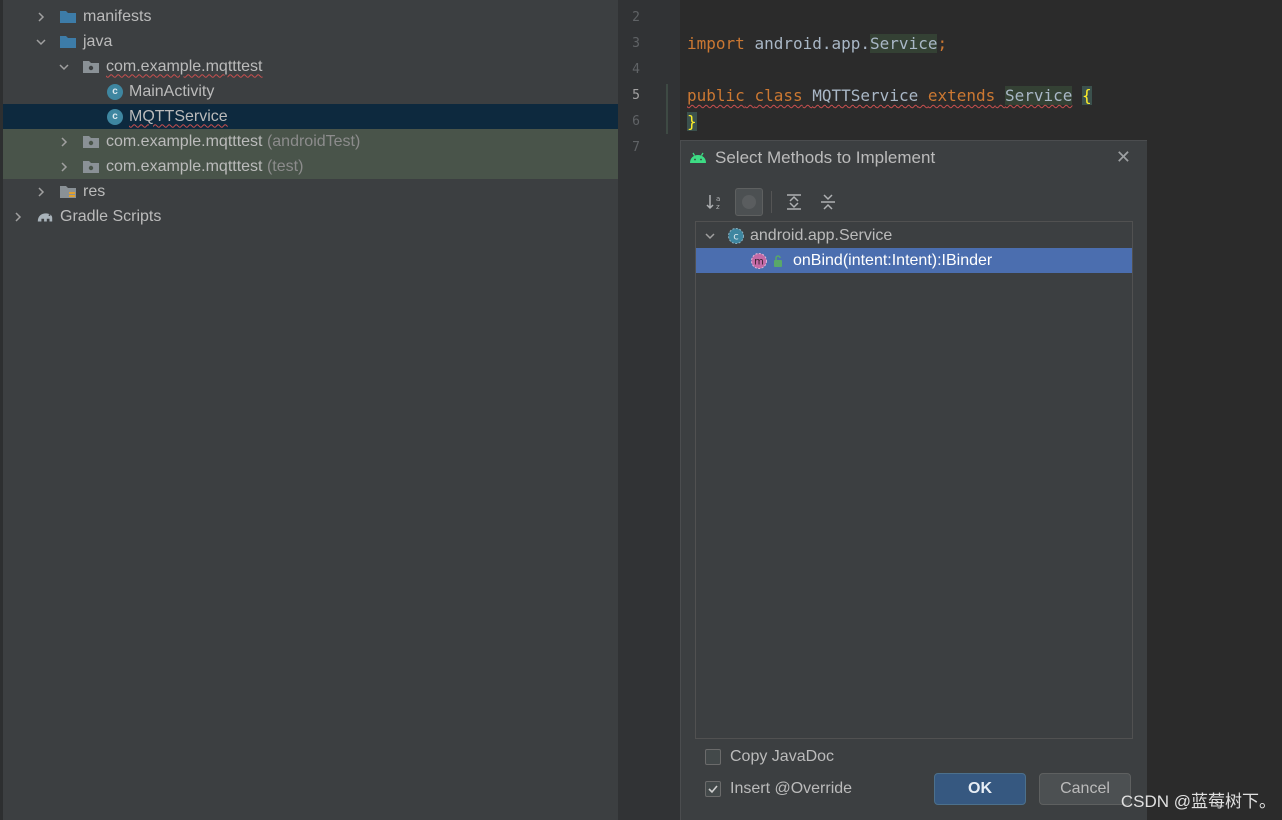  I want to click on tree-item-package: com.example.mqtttest, so click(310, 66).